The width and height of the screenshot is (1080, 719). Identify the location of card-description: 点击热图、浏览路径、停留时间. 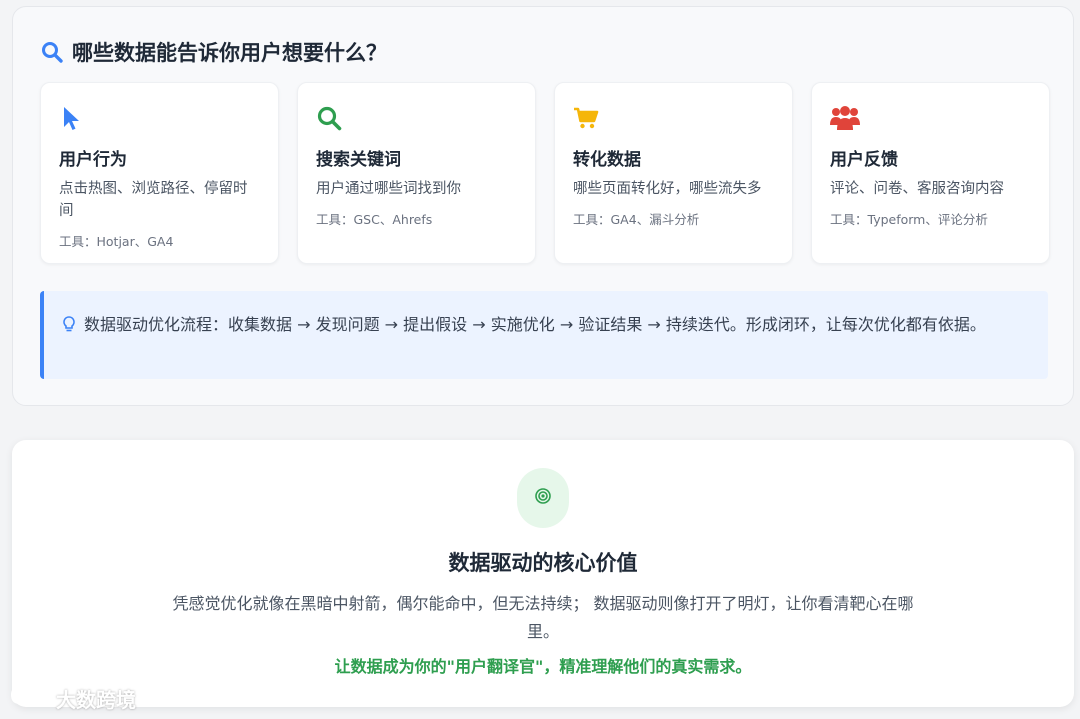
(153, 200).